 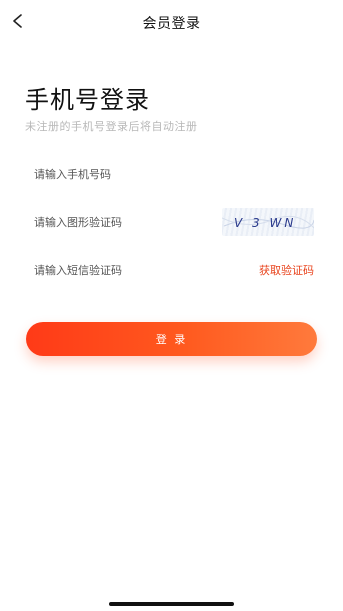 What do you see at coordinates (286, 270) in the screenshot?
I see `get-sms-code-button: 获取验证码` at bounding box center [286, 270].